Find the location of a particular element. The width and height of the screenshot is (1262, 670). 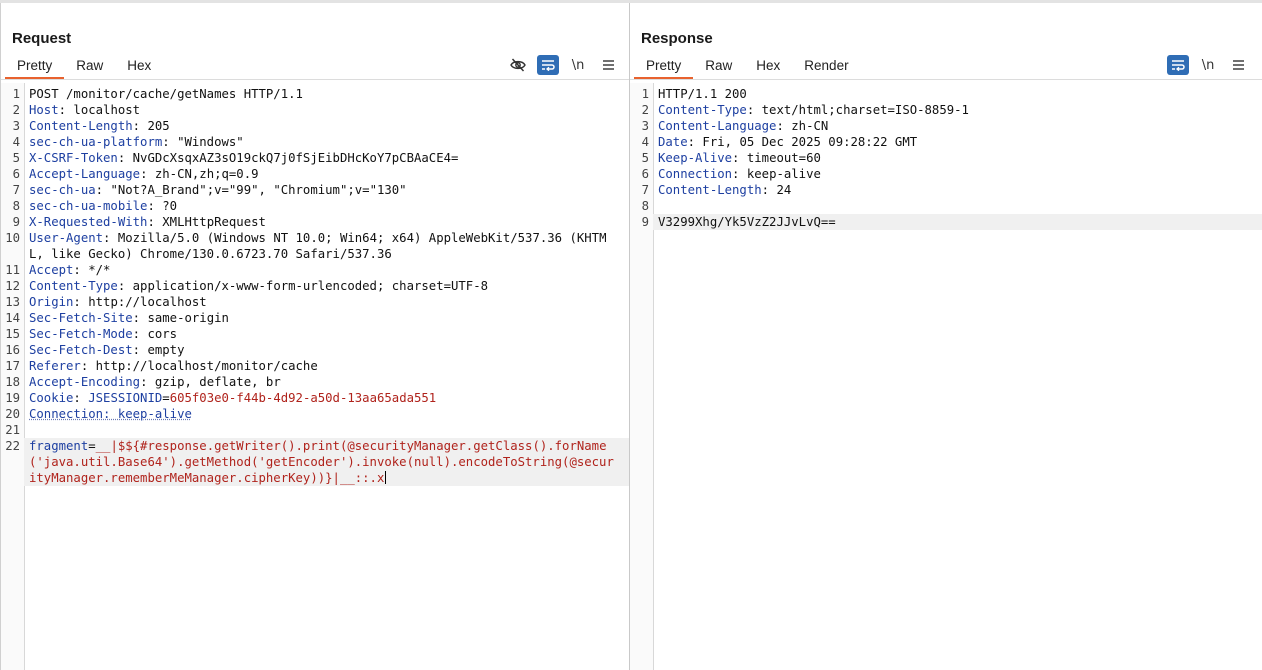

code-line: 5 Keep-Alive: timeout=60 is located at coordinates (946, 158).